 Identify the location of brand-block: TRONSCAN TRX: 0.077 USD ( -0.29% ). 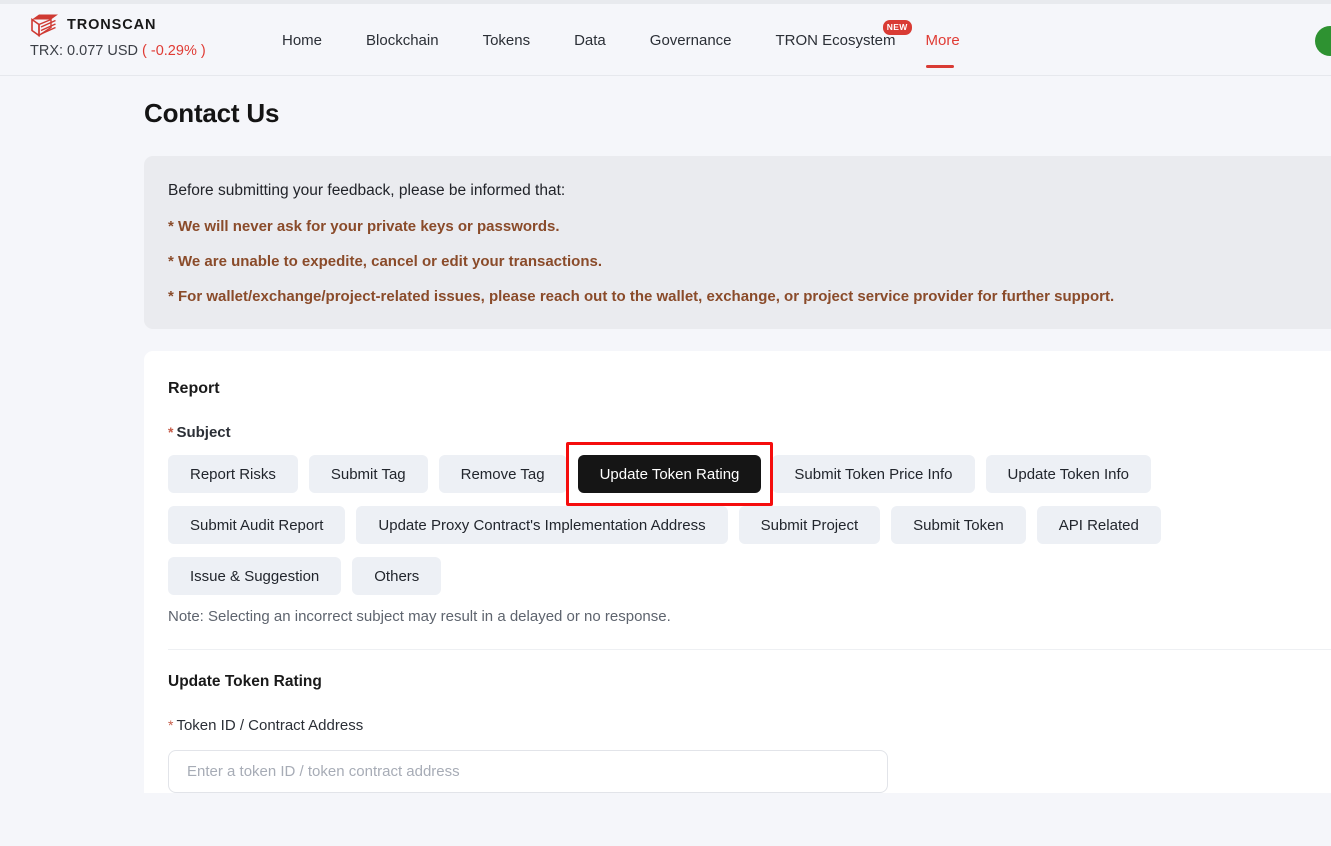
(145, 31).